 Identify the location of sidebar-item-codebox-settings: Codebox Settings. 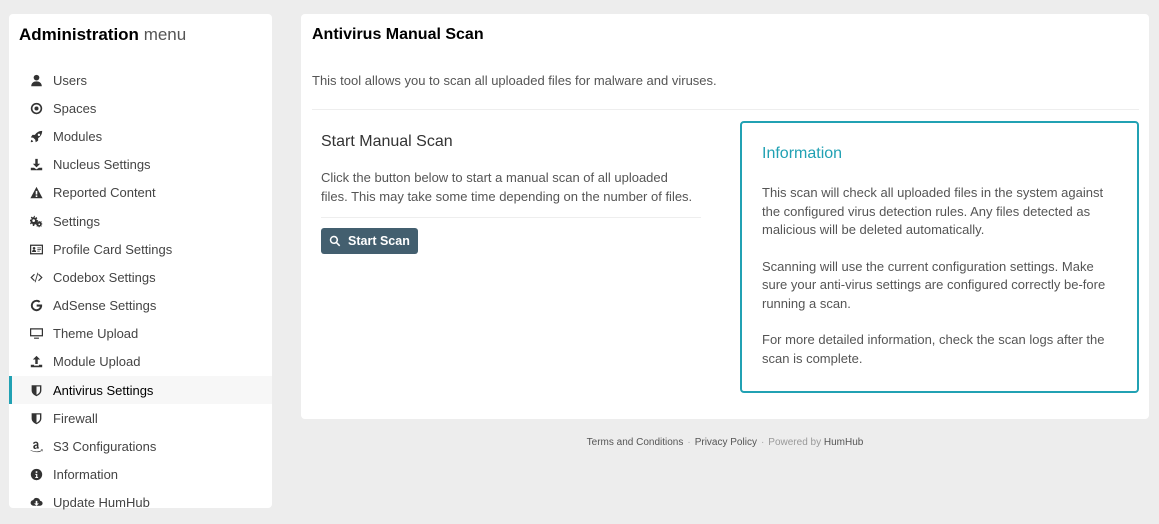
(140, 277).